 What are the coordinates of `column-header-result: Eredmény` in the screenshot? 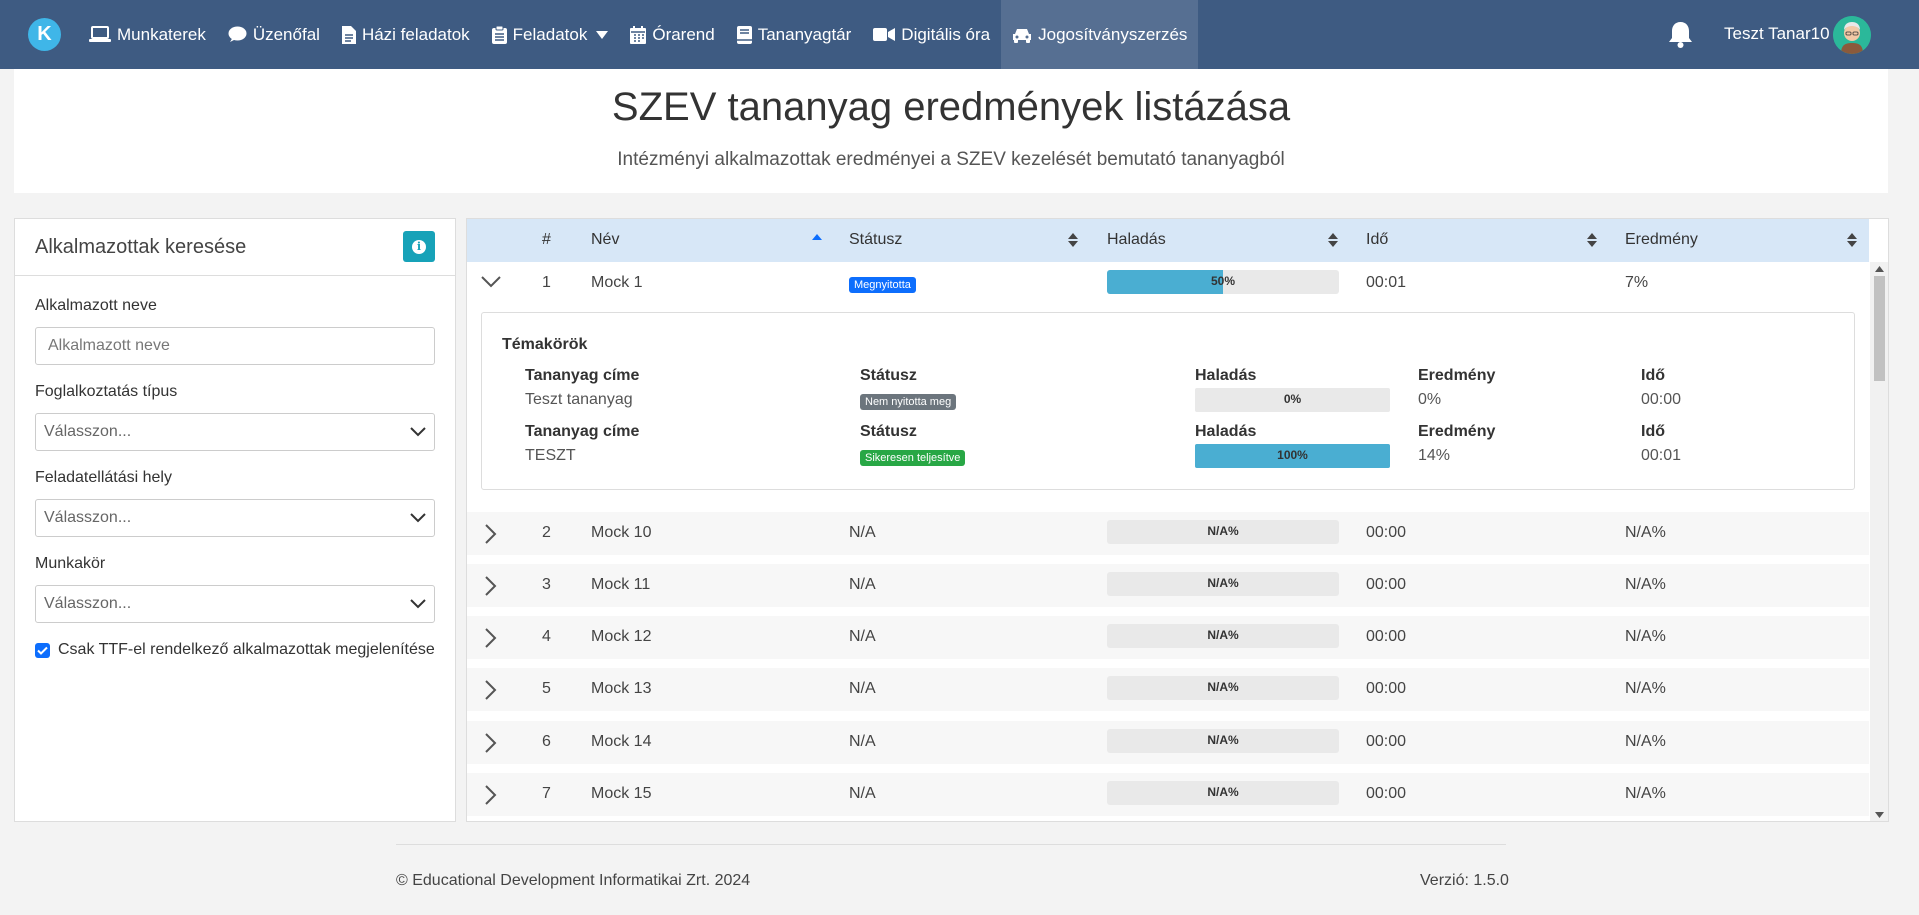 It's located at (1661, 240).